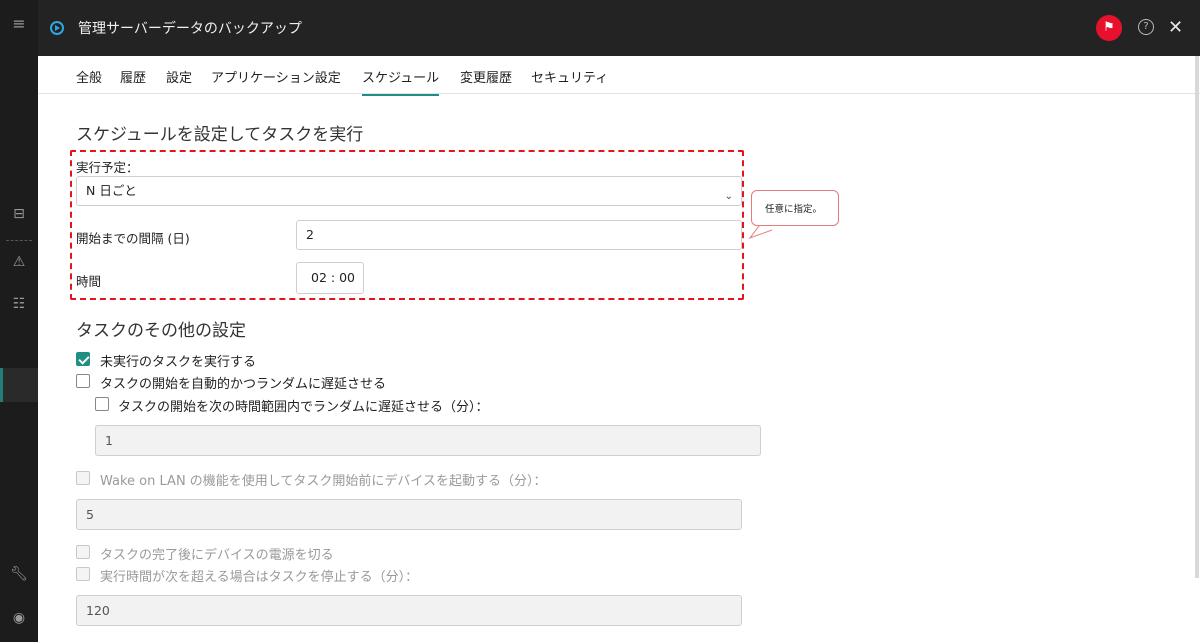 The image size is (1200, 642). Describe the element at coordinates (19, 618) in the screenshot. I see `user-icon: ◉` at that location.